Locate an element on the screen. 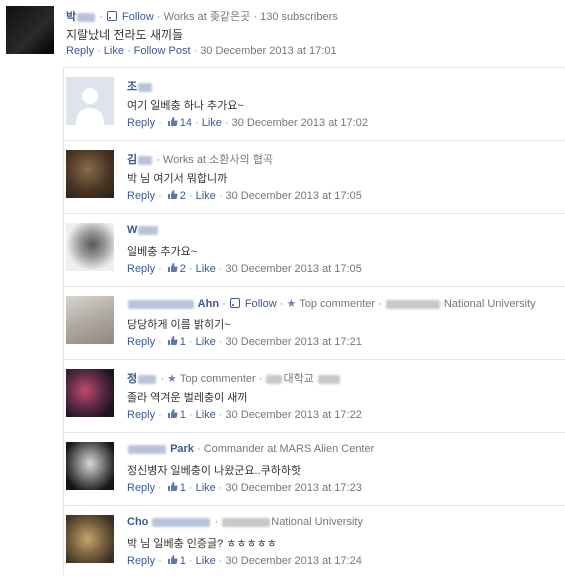 This screenshot has width=565, height=576. reply-text: 일베충 추가요~ is located at coordinates (162, 252).